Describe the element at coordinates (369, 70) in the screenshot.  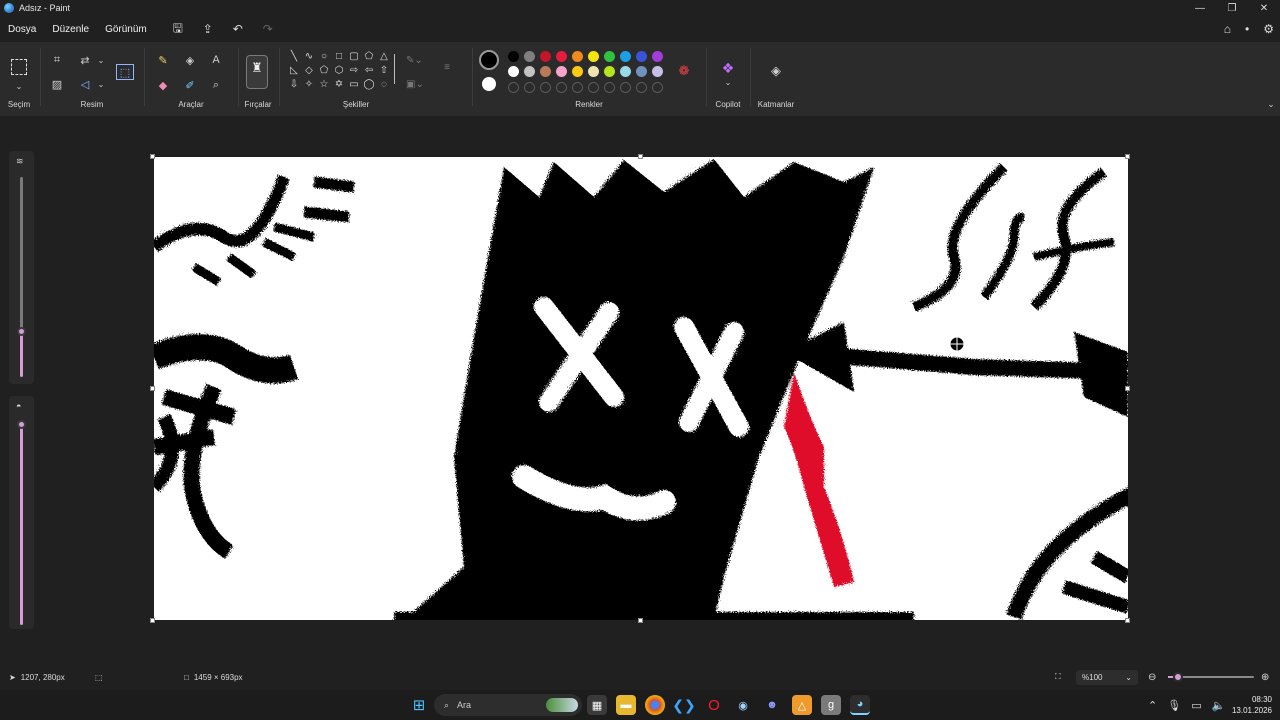
I see `arrow-left-shape-icon: ⇦` at that location.